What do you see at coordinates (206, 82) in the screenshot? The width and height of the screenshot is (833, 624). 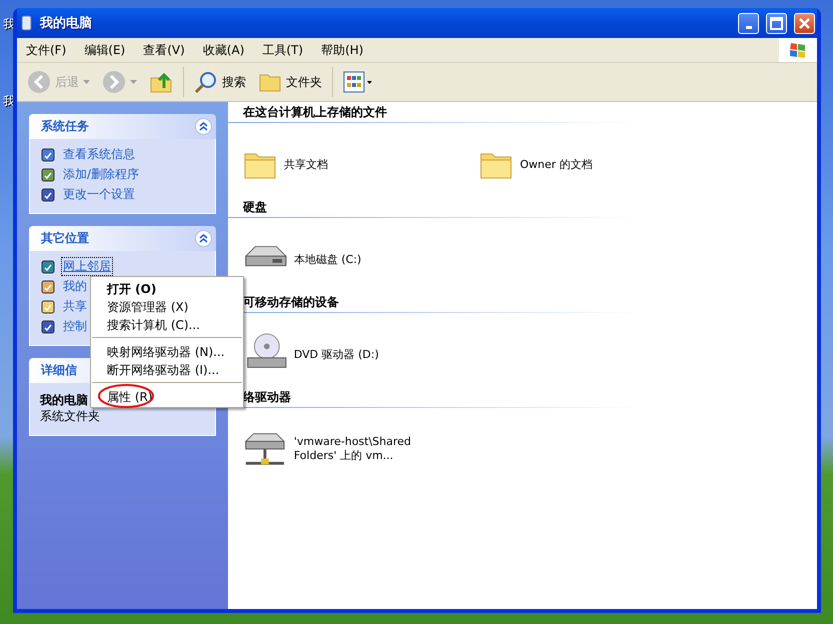 I see `search-icon` at bounding box center [206, 82].